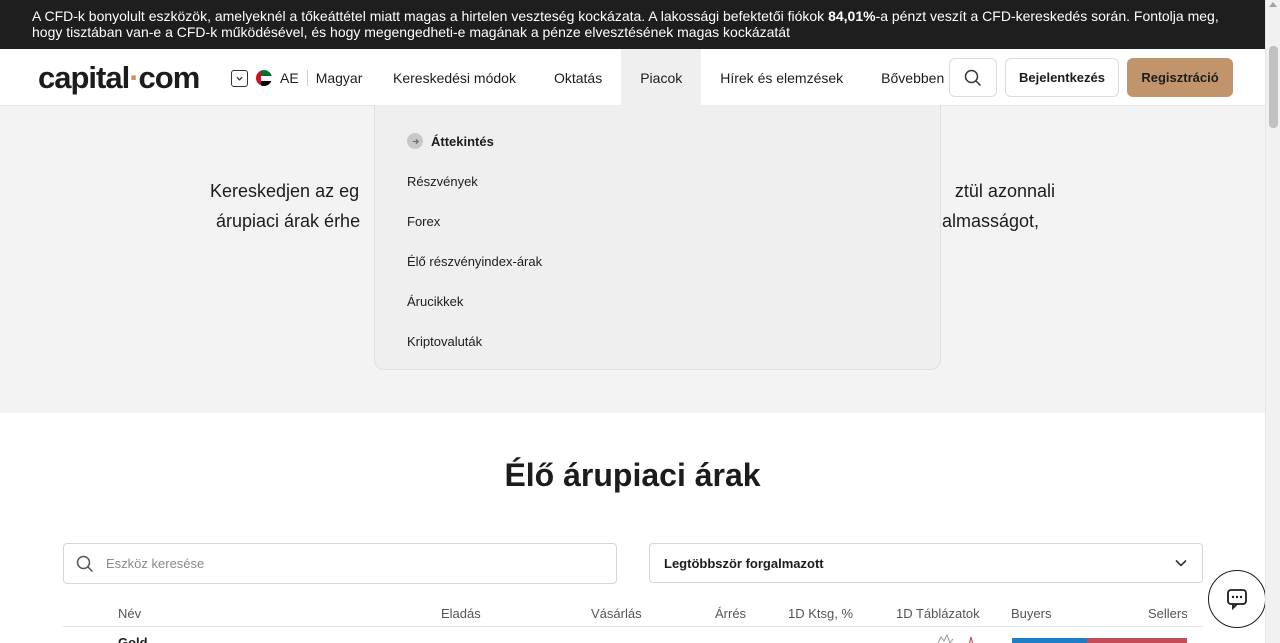 The width and height of the screenshot is (1280, 643). I want to click on menu-item-commodities: Árucikkek, so click(657, 301).